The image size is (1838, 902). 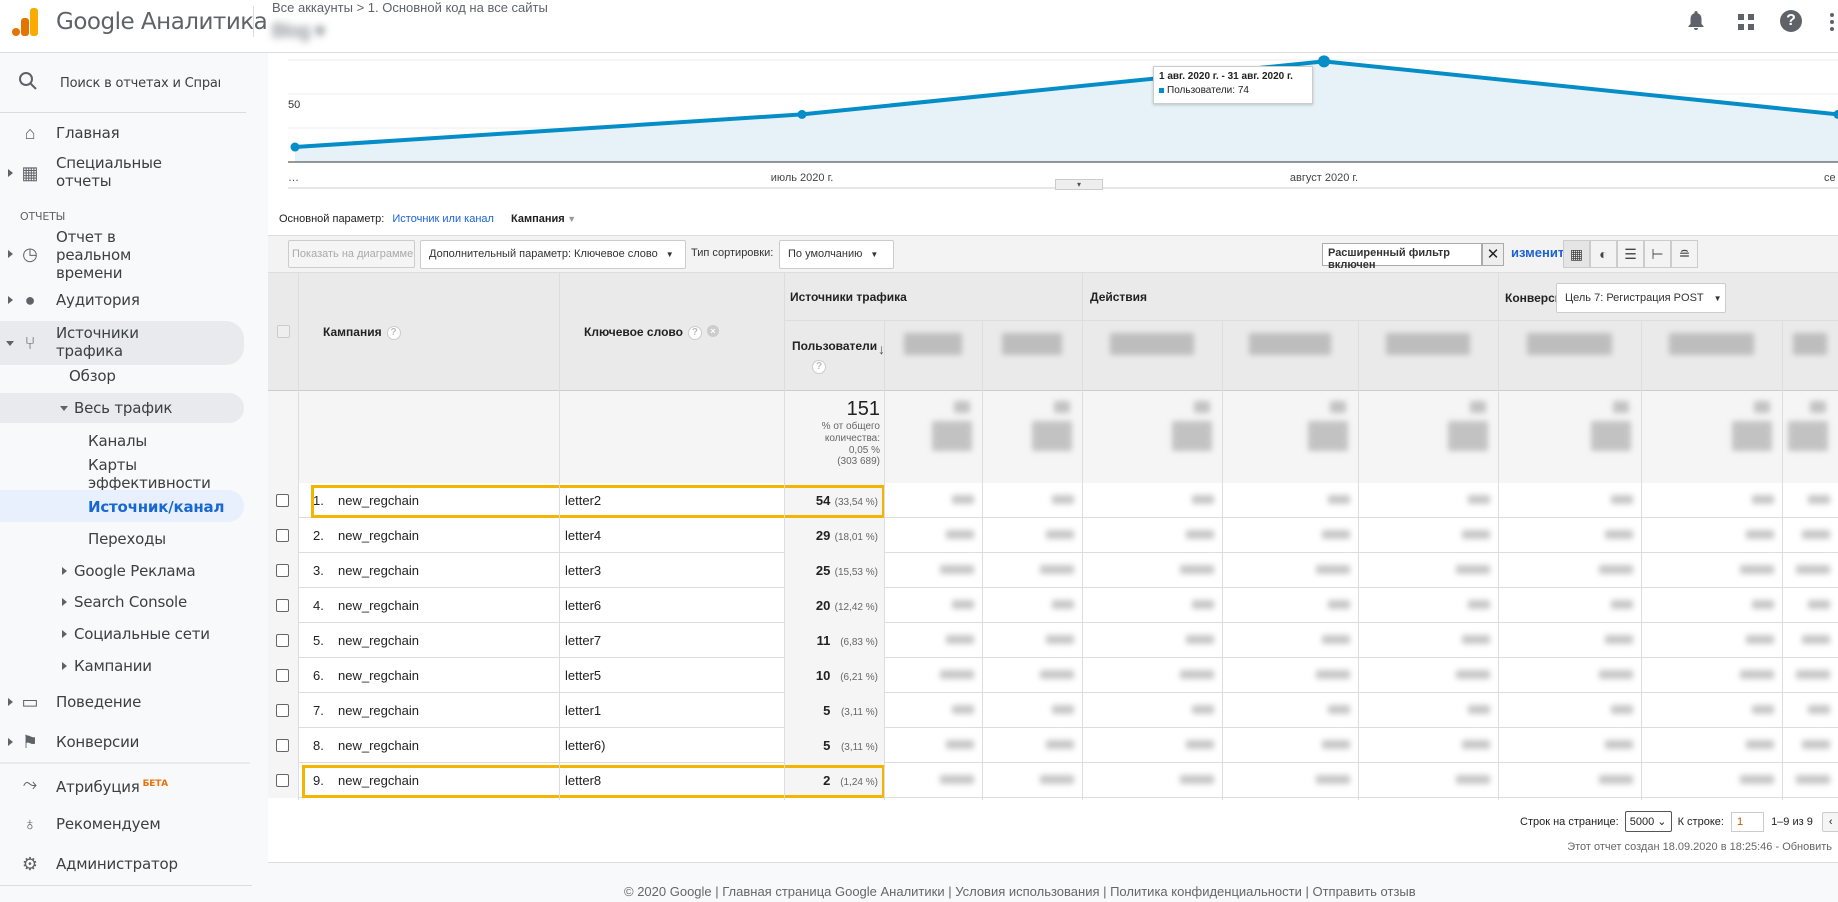 I want to click on sidebar-item-social: Социальные сети, so click(x=142, y=634).